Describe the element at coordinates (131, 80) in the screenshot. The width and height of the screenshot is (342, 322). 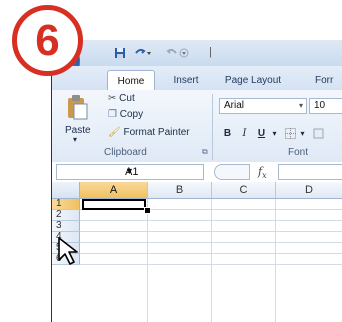
I see `tab-home: Home` at that location.